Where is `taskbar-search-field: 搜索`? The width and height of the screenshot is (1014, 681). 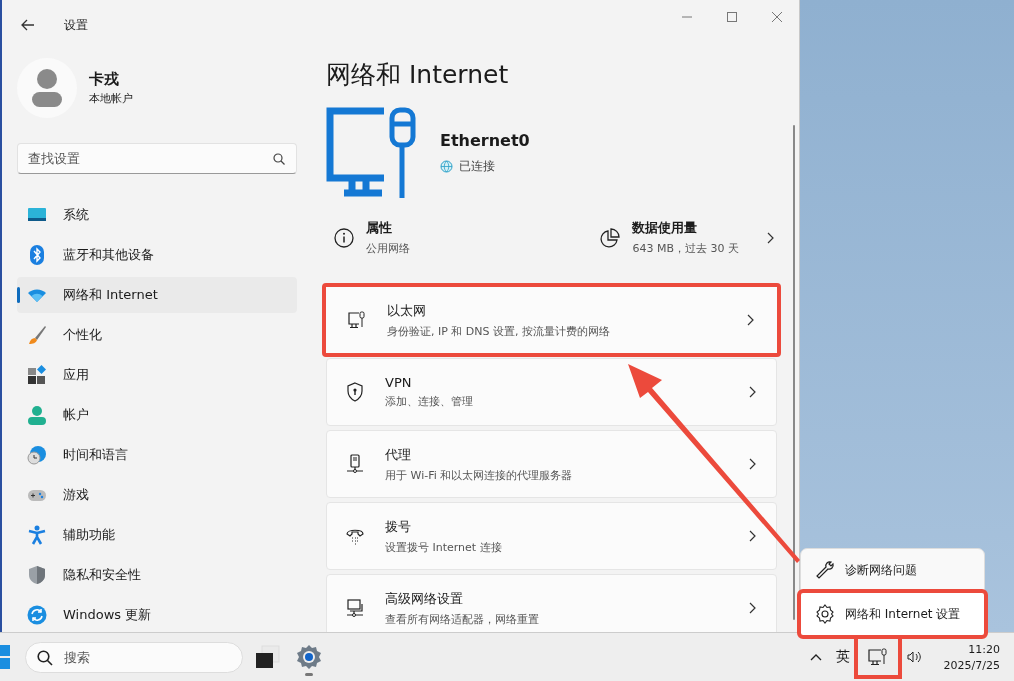
taskbar-search-field: 搜索 is located at coordinates (134, 657).